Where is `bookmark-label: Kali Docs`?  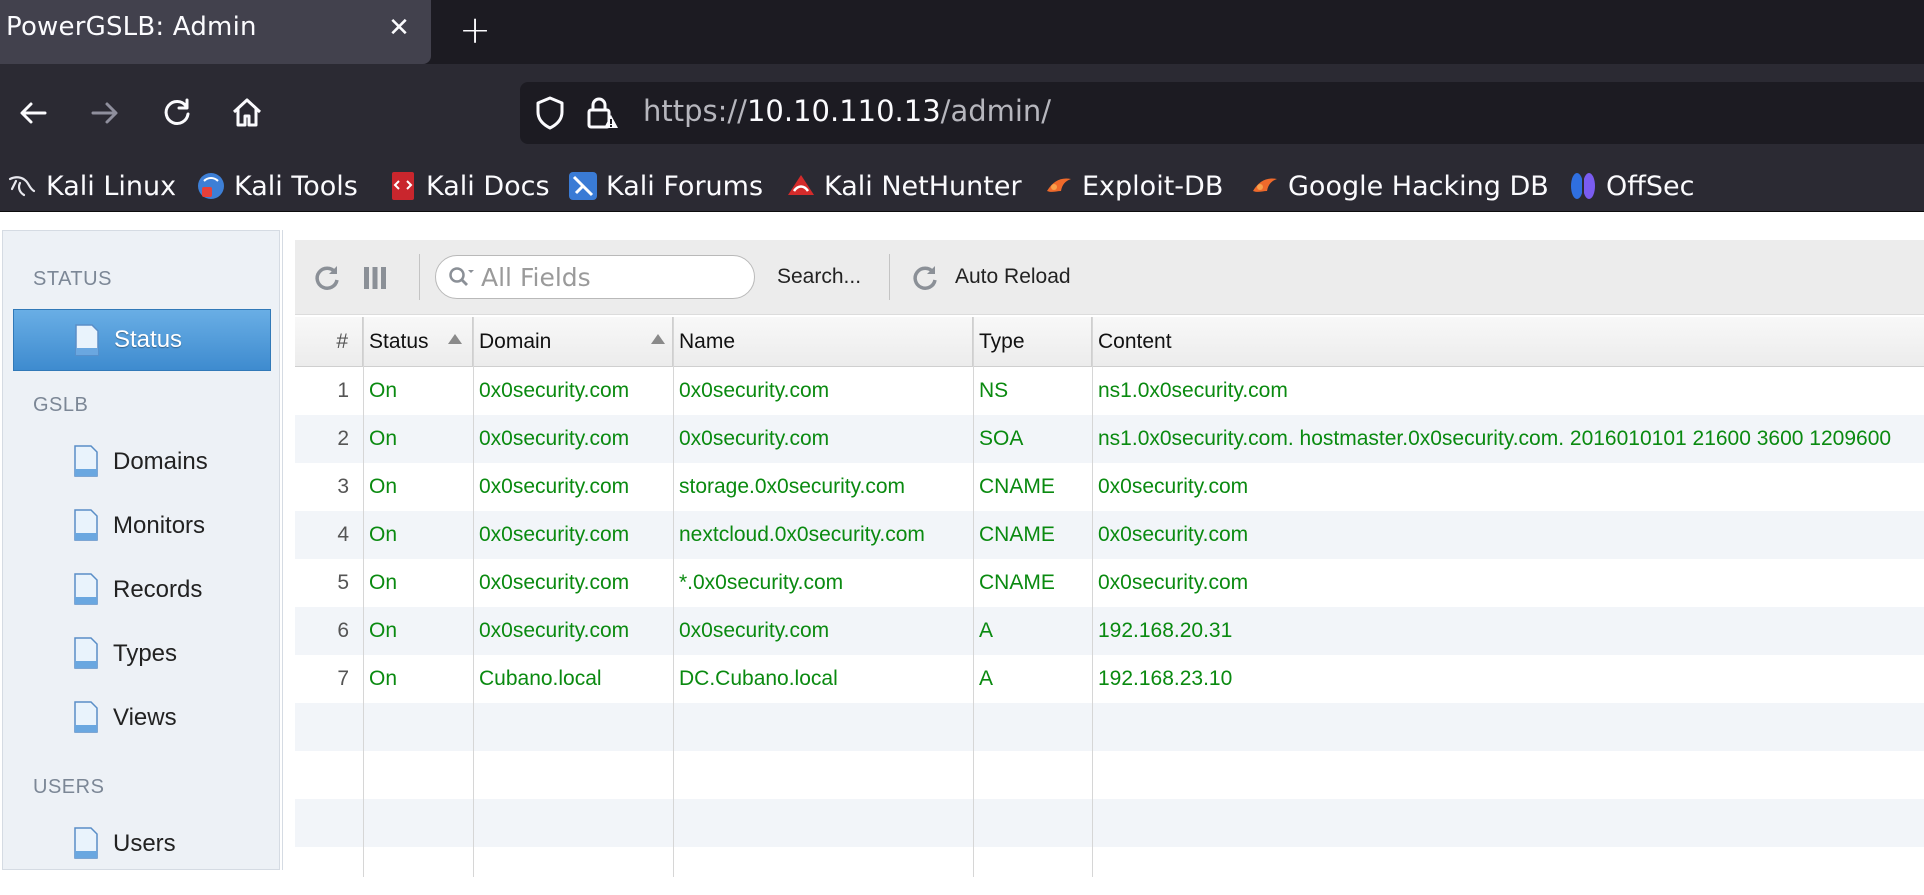 bookmark-label: Kali Docs is located at coordinates (488, 186).